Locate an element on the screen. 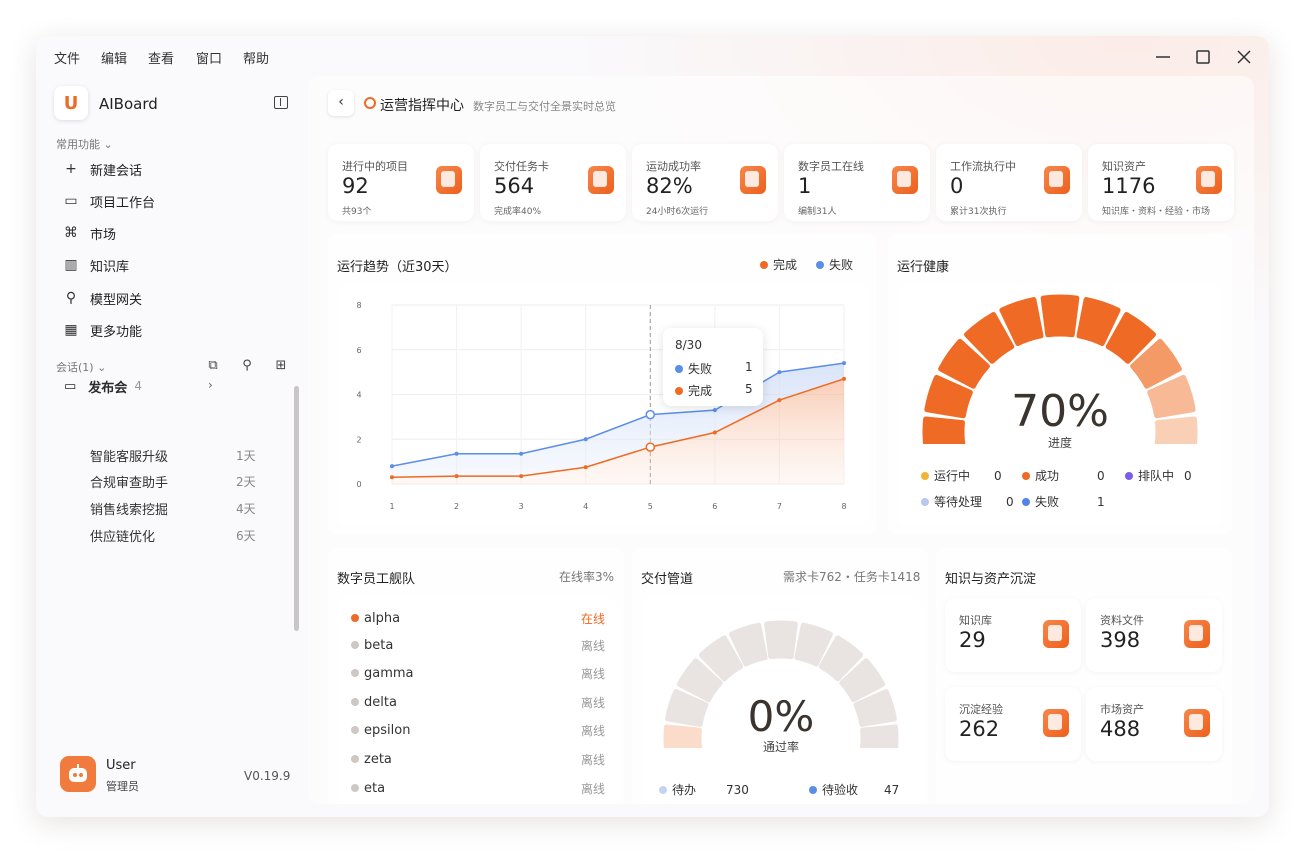 Image resolution: width=1305 pixels, height=854 pixels. kpi-card-tasks: 交付任务卡 564 完成率40% is located at coordinates (553, 182).